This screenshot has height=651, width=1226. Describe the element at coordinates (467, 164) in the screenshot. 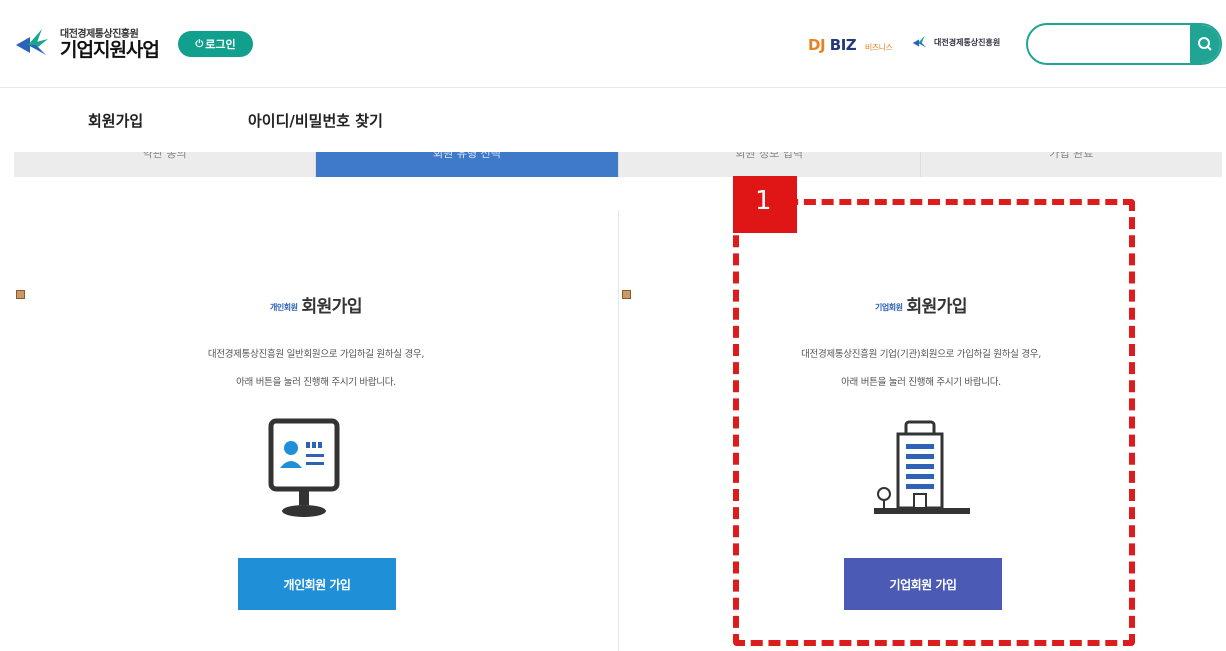

I see `tab-member-type: 회원 유형 선택` at that location.